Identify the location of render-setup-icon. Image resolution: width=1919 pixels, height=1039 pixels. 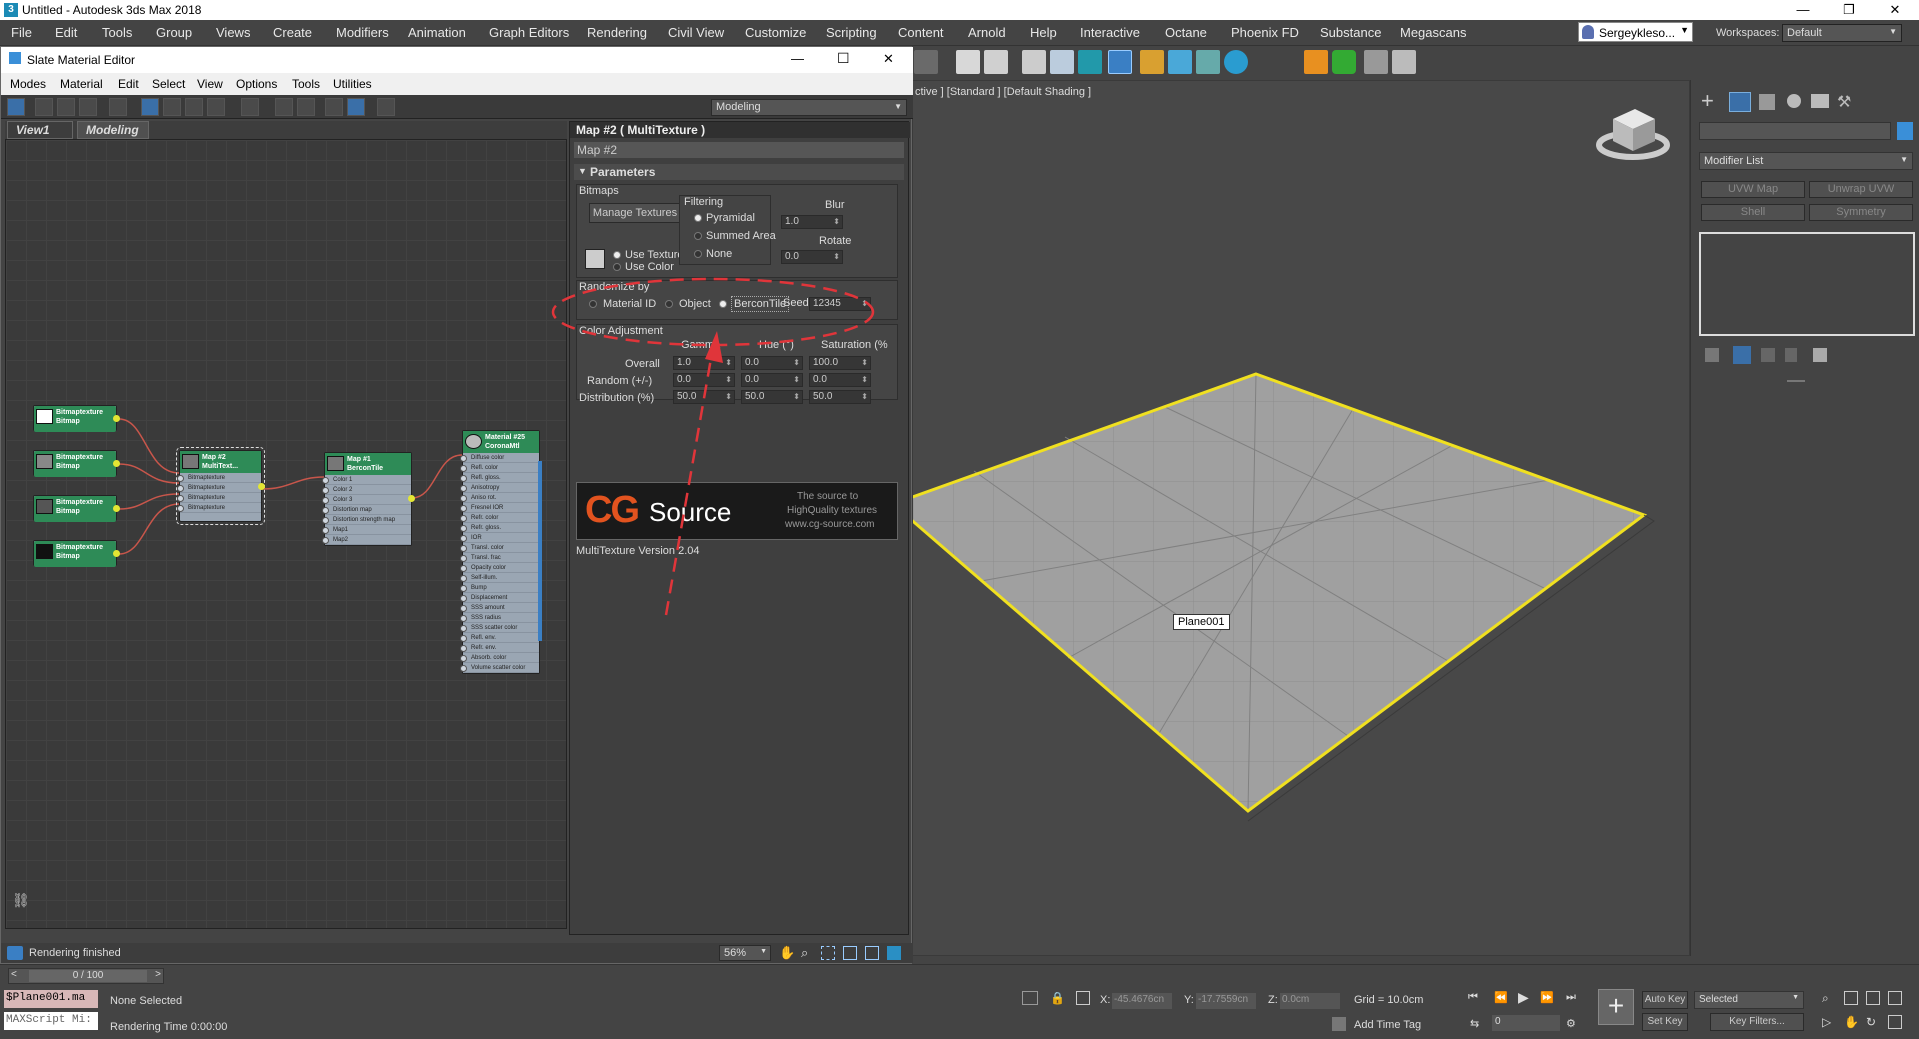
(1152, 62).